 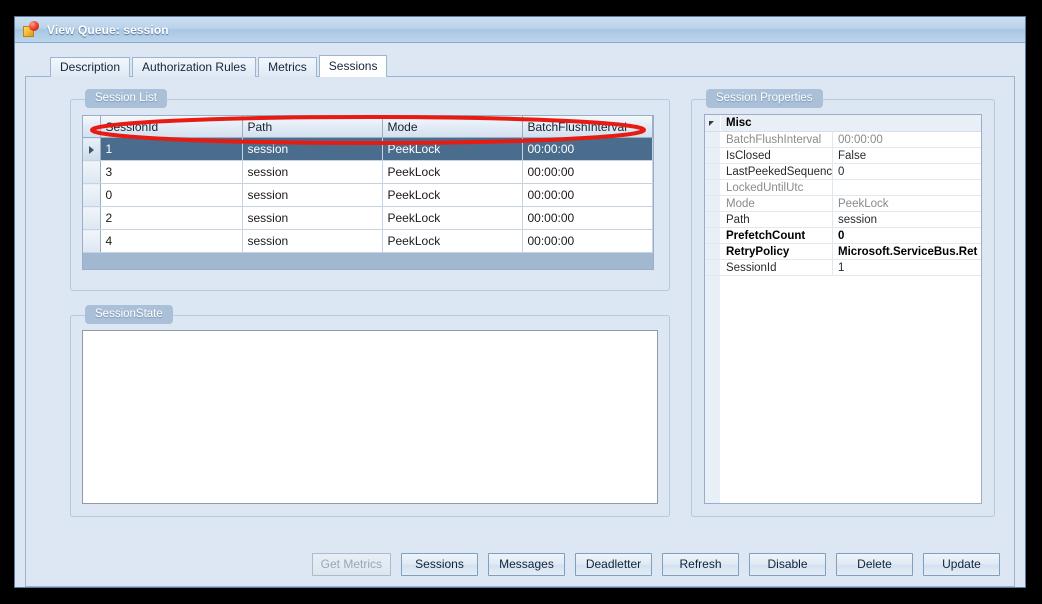 What do you see at coordinates (520, 30) in the screenshot?
I see `window-titlebar: View Queue: session` at bounding box center [520, 30].